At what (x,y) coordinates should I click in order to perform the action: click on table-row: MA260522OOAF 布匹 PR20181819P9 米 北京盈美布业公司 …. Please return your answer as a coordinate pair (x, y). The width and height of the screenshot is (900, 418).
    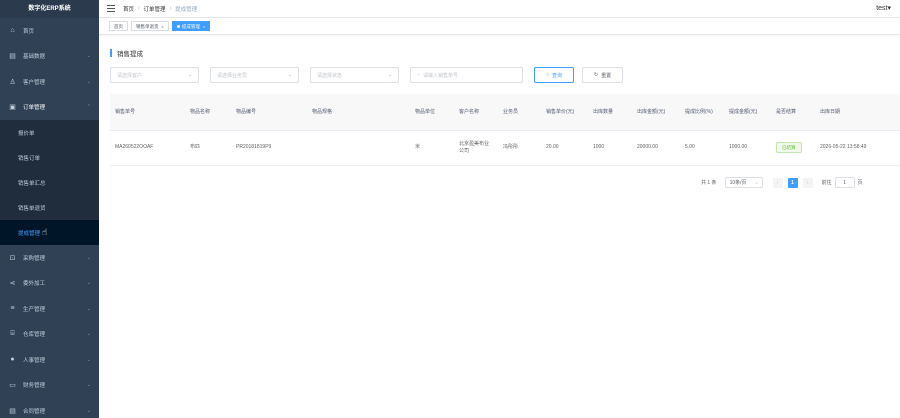
    Looking at the image, I should click on (505, 148).